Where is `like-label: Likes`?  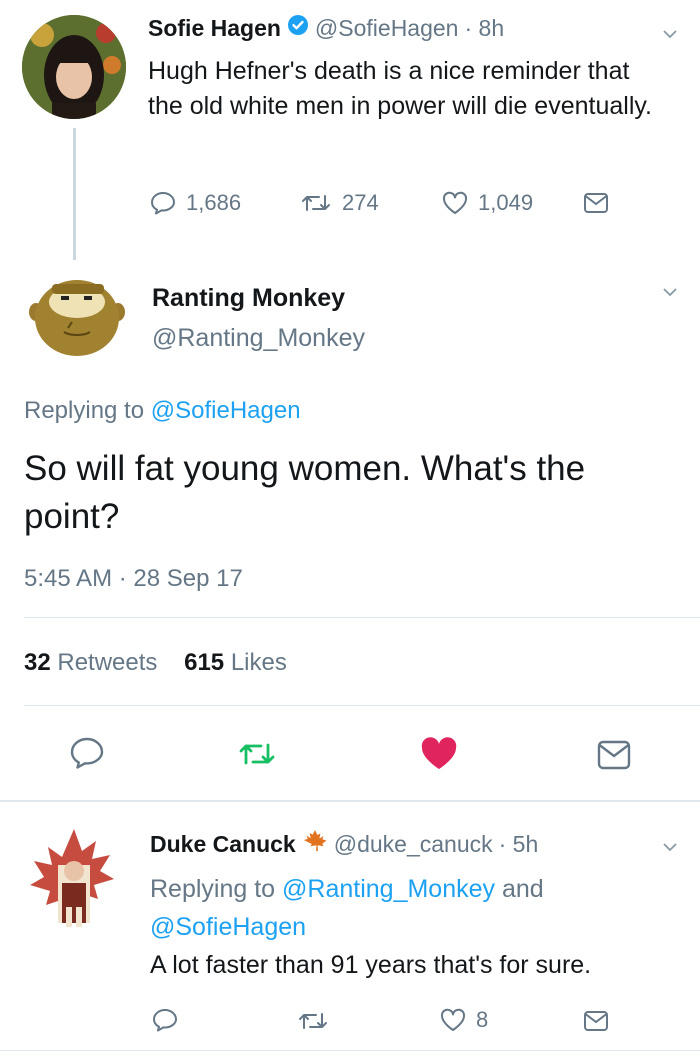
like-label: Likes is located at coordinates (258, 662).